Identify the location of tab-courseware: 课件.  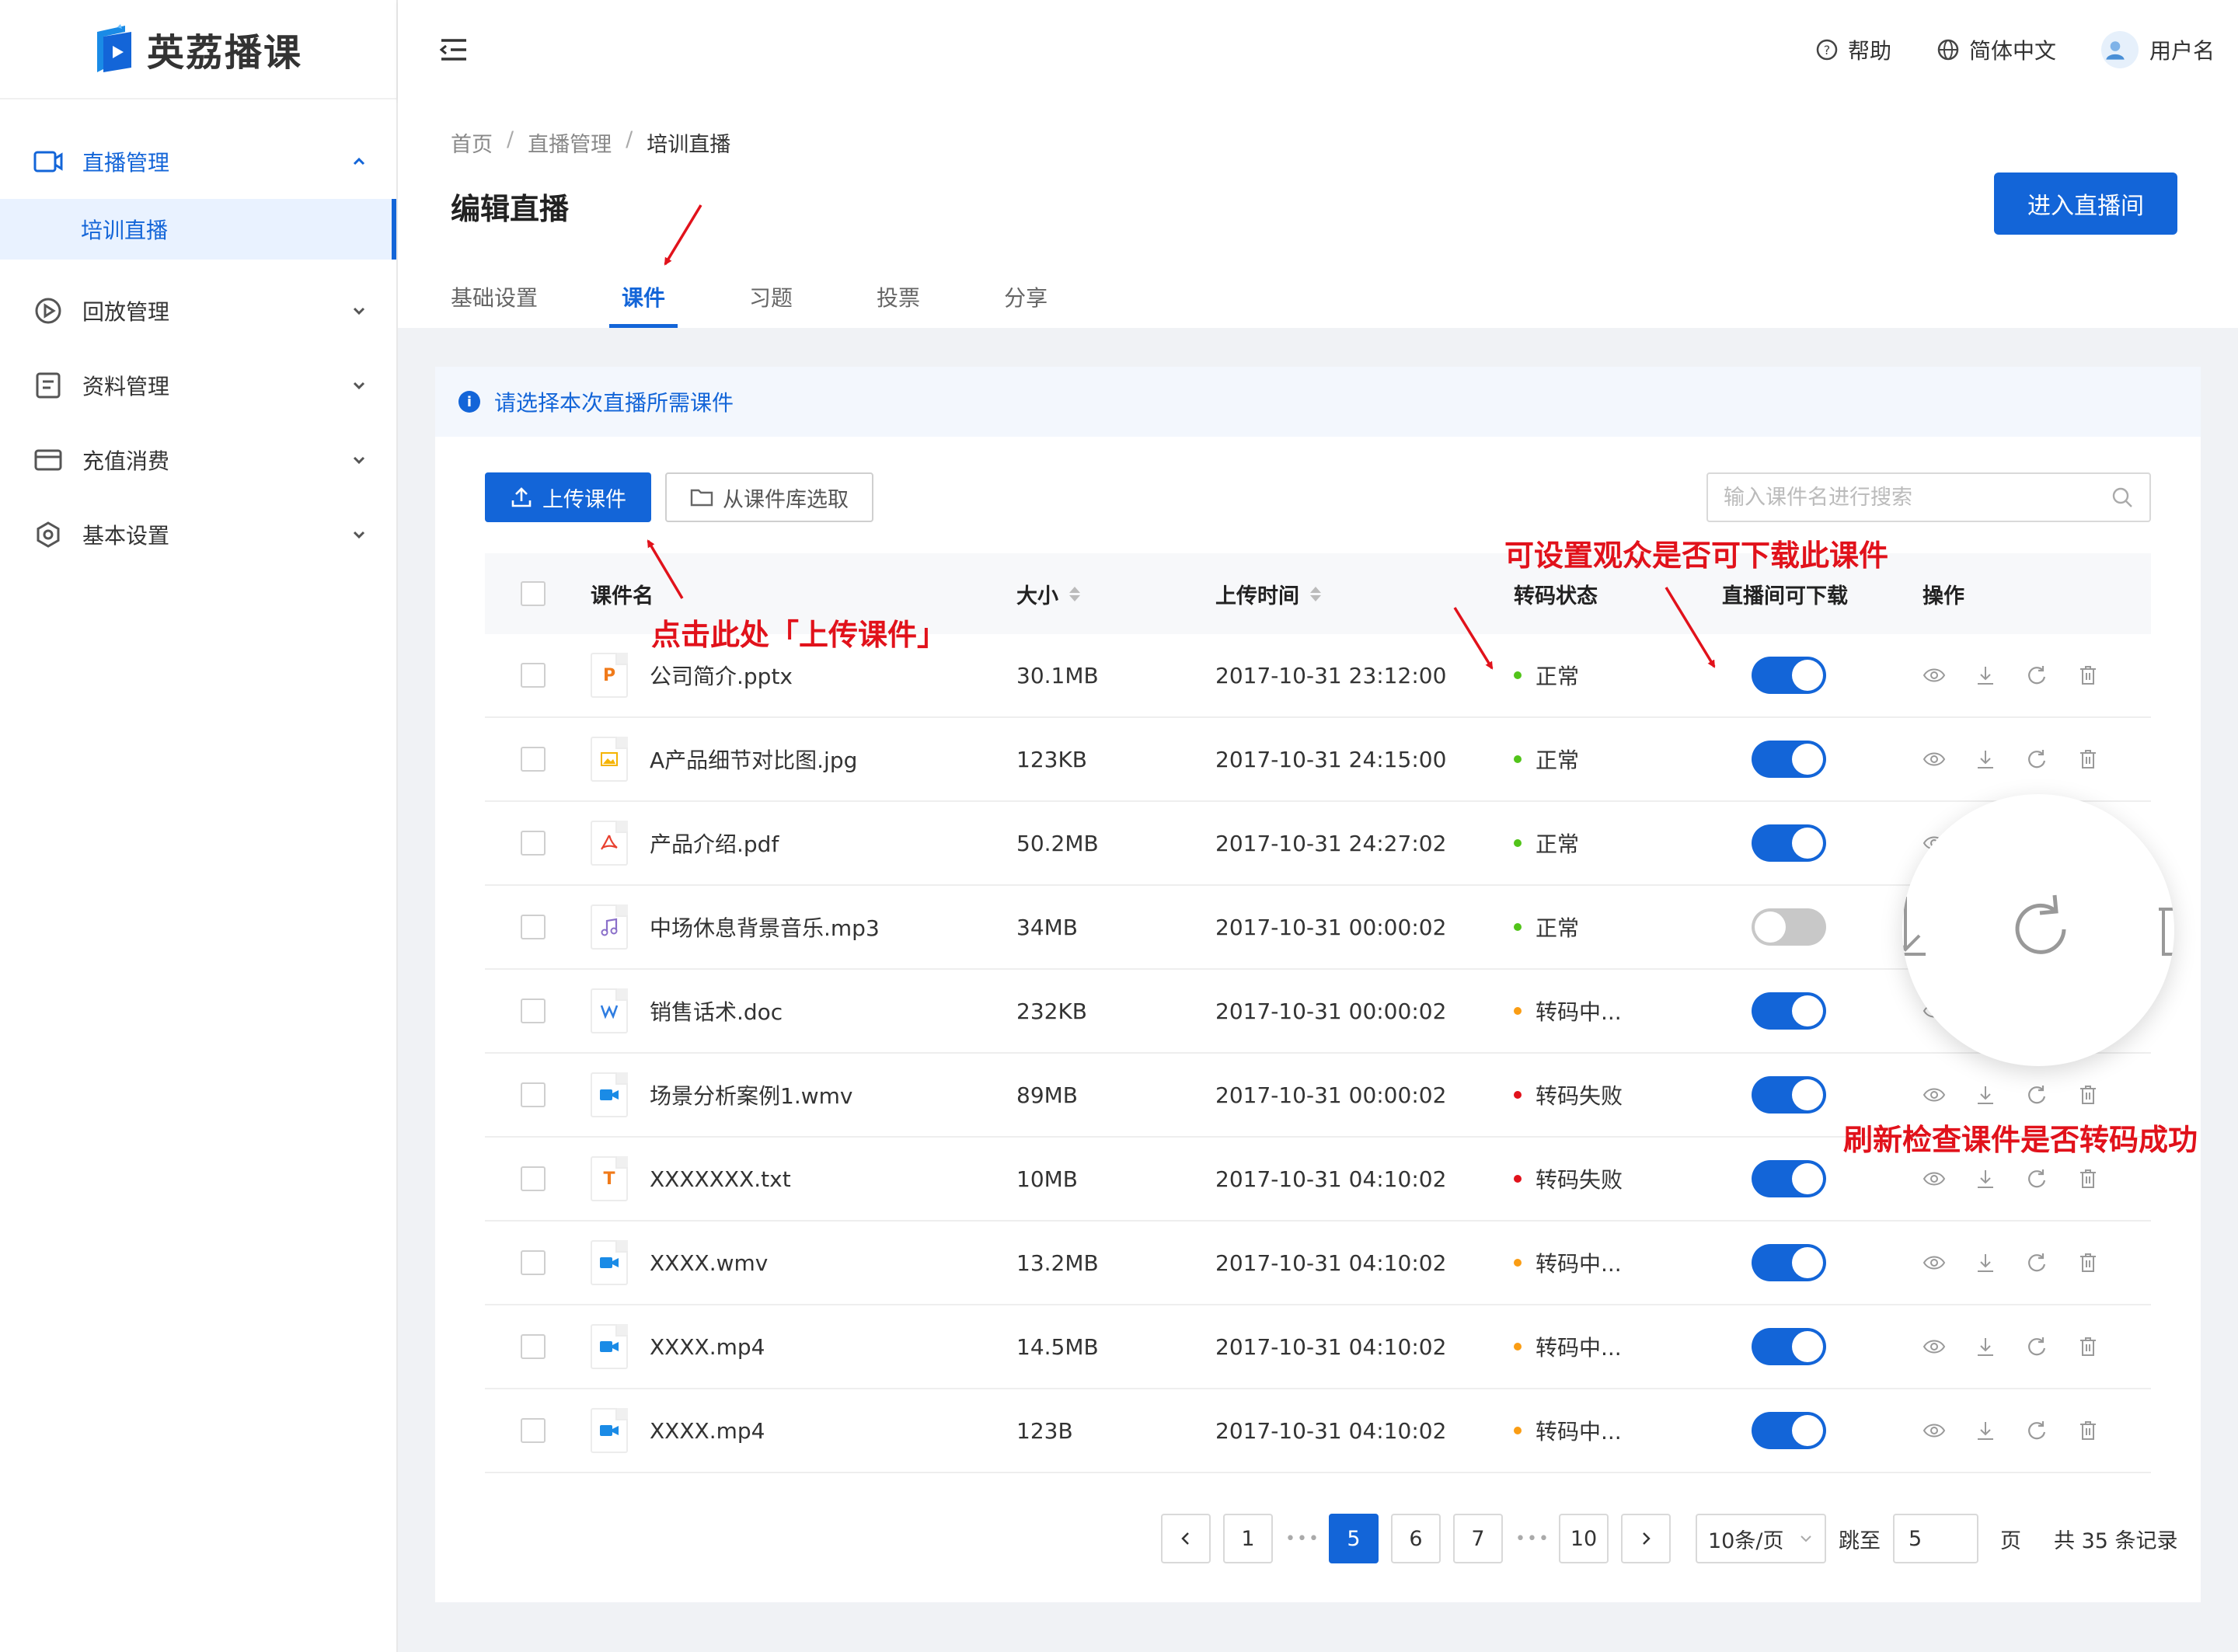
(643, 301).